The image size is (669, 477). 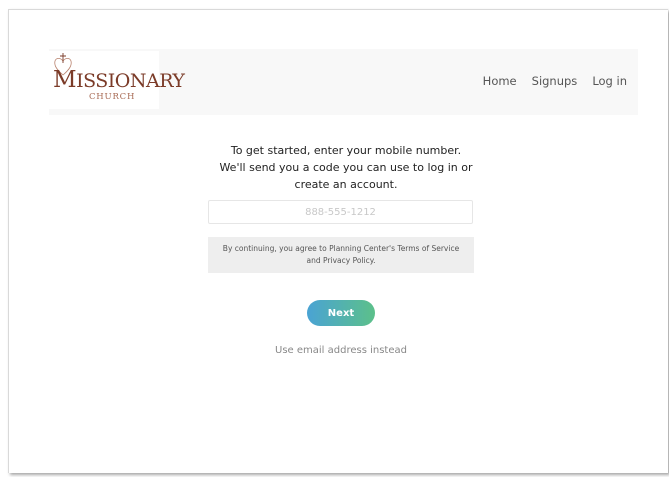 I want to click on logo-subtitle: CHURCH, so click(x=112, y=97).